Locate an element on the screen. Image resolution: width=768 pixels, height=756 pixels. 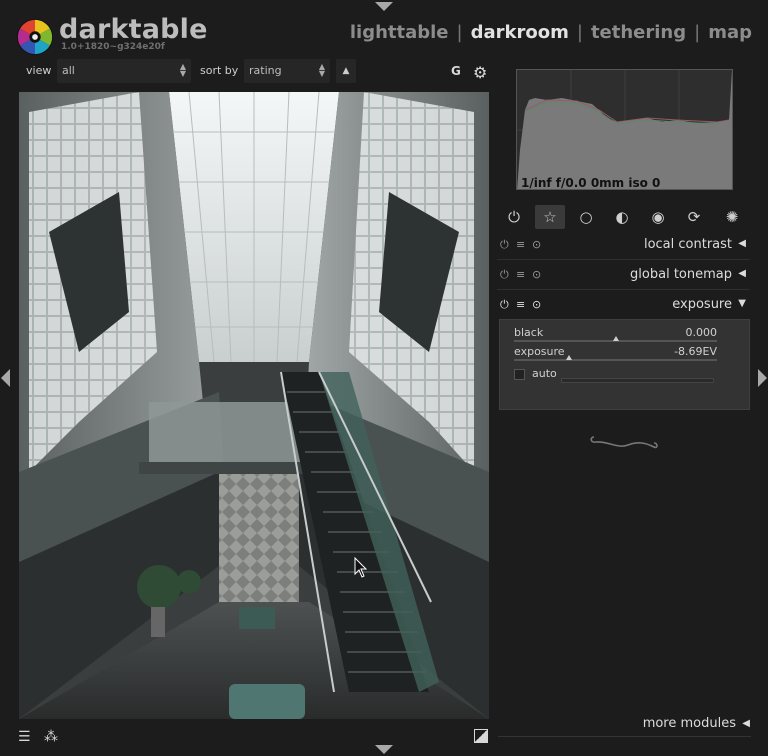
exposure-slider is located at coordinates (615, 360).